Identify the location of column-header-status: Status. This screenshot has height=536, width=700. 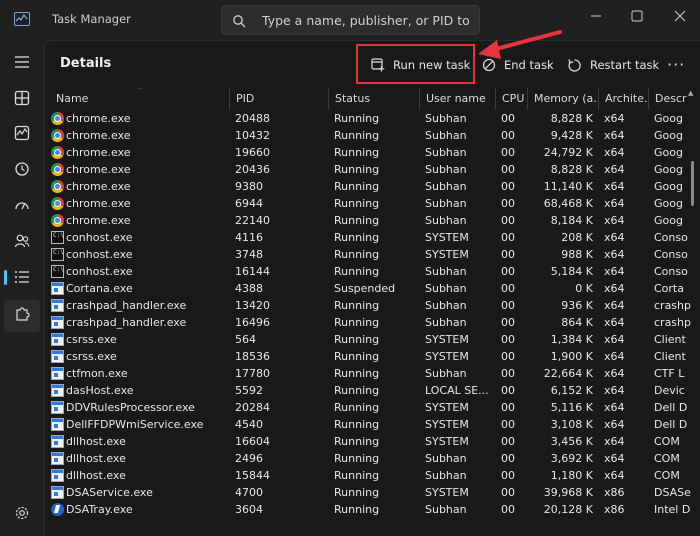
(373, 99).